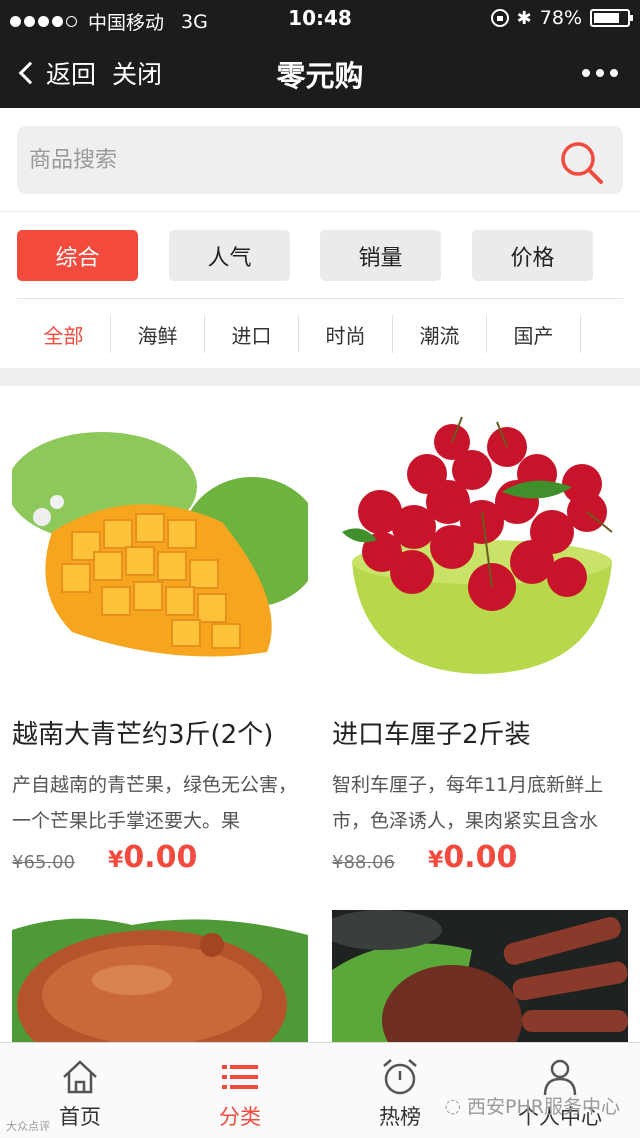 The width and height of the screenshot is (640, 1138). What do you see at coordinates (77, 255) in the screenshot?
I see `sort-tab-comprehensive: 综合` at bounding box center [77, 255].